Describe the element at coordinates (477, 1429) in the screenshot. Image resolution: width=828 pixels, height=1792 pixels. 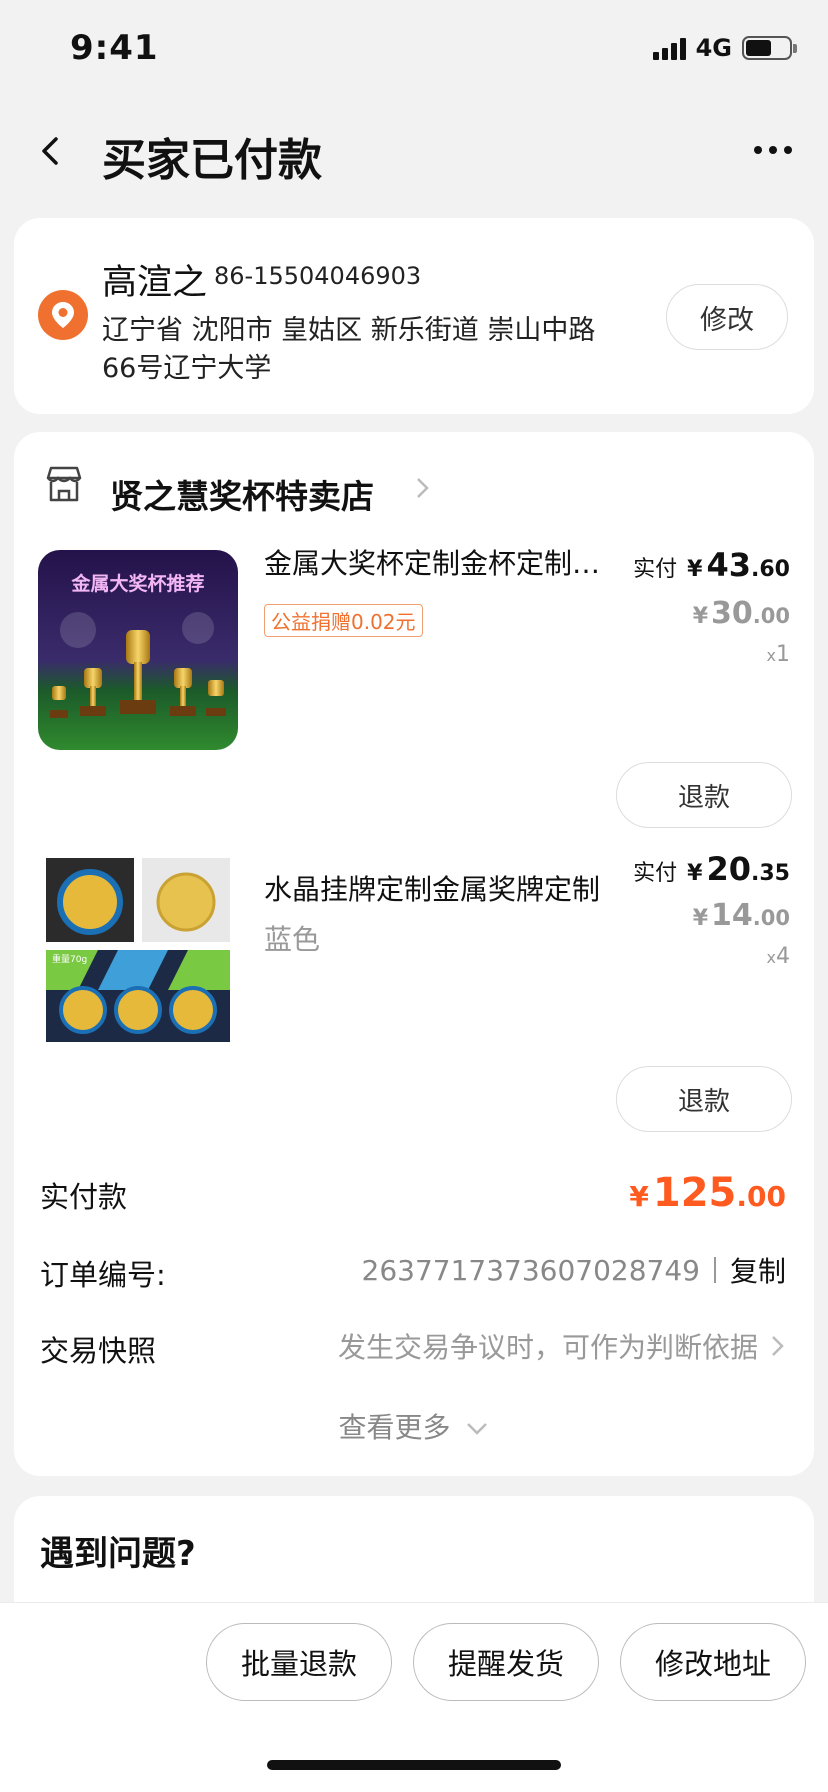
I see `chevron-down-icon` at that location.